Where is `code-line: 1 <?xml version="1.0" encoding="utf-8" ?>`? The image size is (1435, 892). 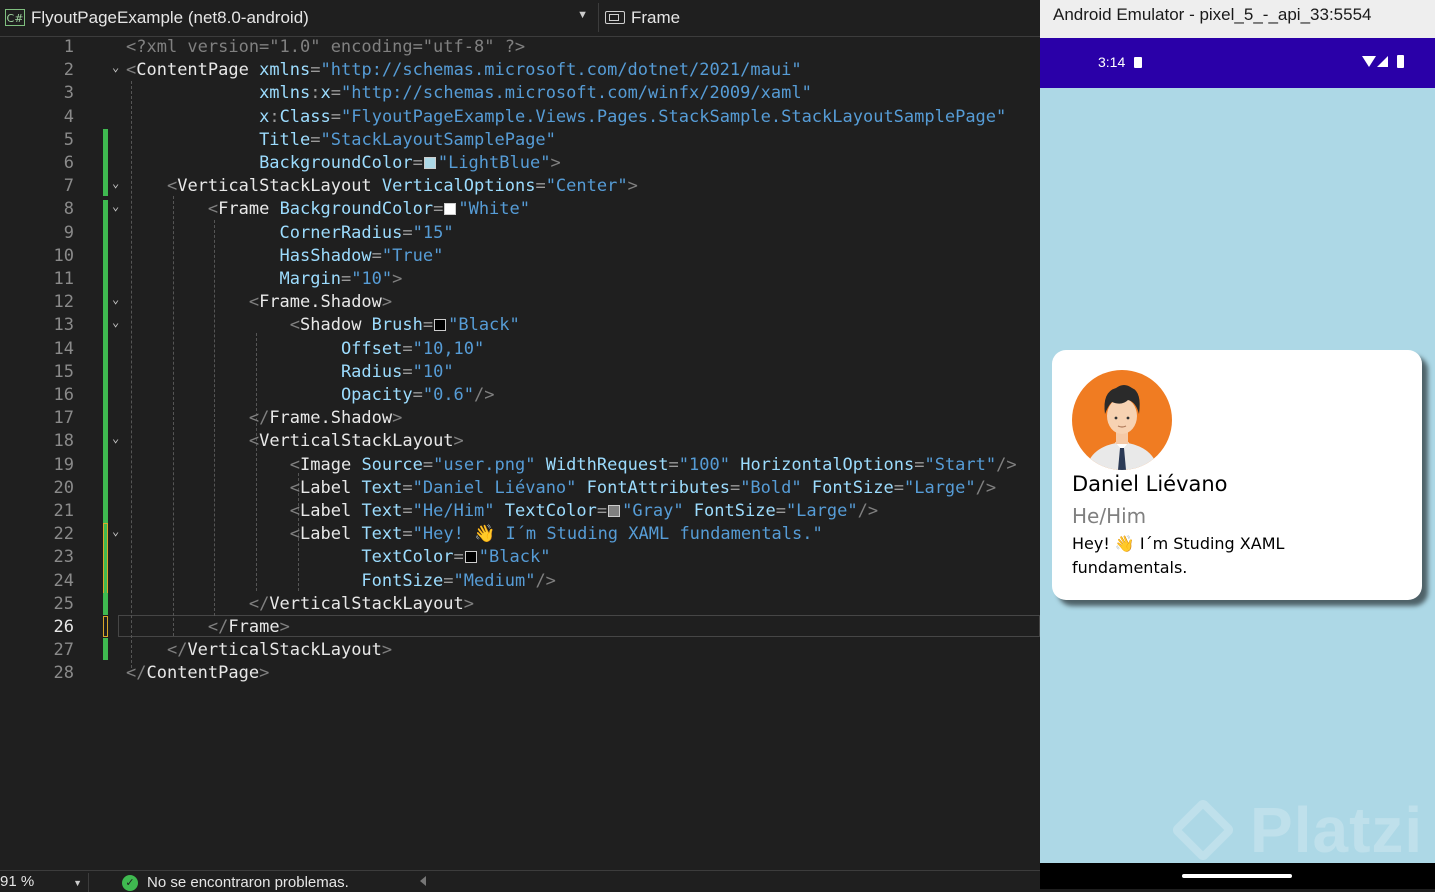
code-line: 1 <?xml version="1.0" encoding="utf-8" ?> is located at coordinates (520, 47).